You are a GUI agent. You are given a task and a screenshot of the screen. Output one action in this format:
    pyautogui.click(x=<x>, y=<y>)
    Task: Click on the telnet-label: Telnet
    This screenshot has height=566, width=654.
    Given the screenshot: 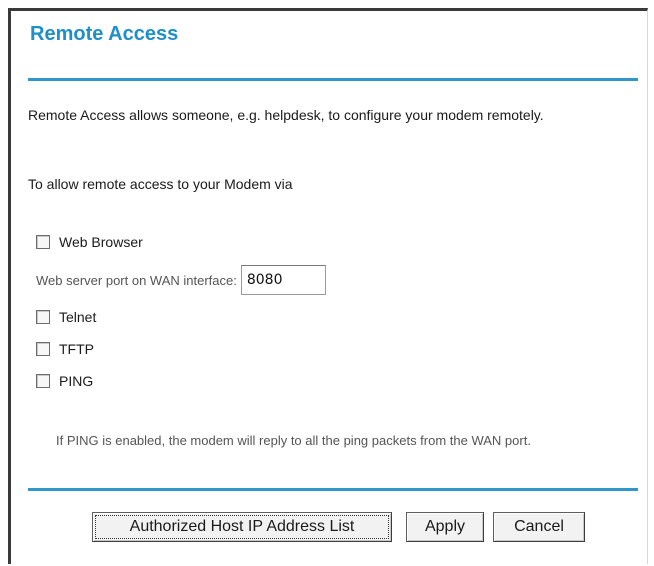 What is the action you would take?
    pyautogui.click(x=78, y=317)
    